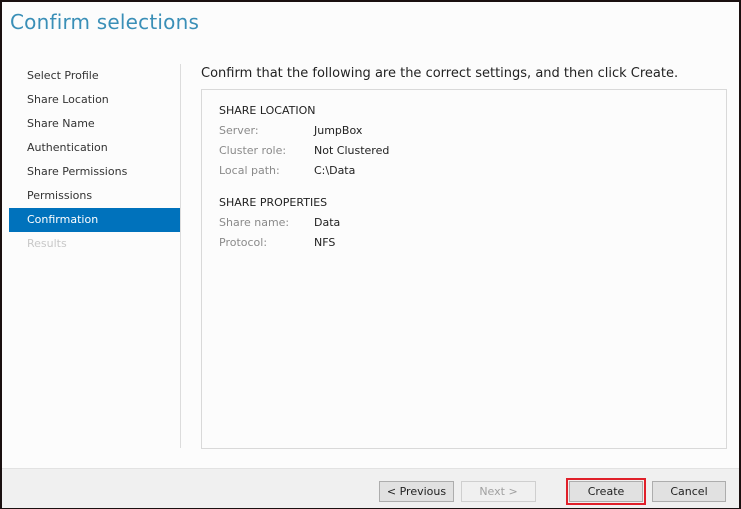 The width and height of the screenshot is (741, 509). What do you see at coordinates (325, 242) in the screenshot?
I see `row-value: NFS` at bounding box center [325, 242].